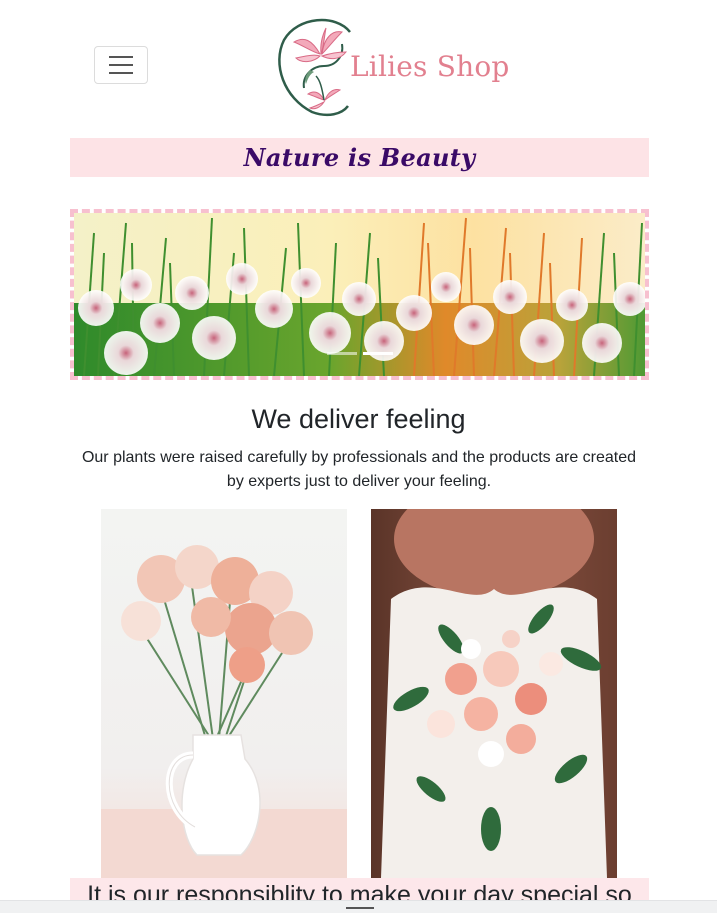 The height and width of the screenshot is (913, 717). I want to click on scroll-handle-icon, so click(360, 908).